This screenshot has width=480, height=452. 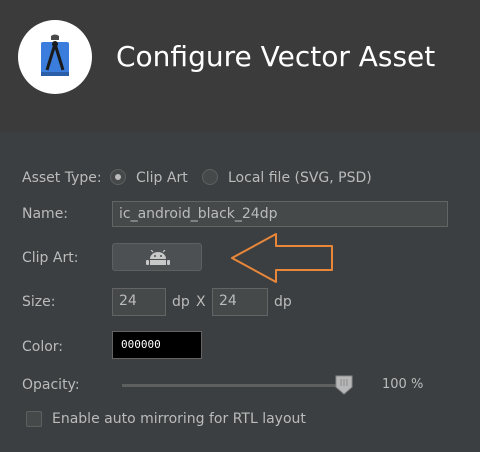 What do you see at coordinates (39, 302) in the screenshot?
I see `size-label: Size:` at bounding box center [39, 302].